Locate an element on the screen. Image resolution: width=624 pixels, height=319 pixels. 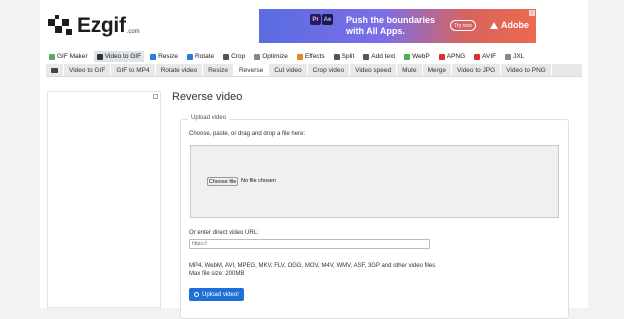
ad-brand: Adobe is located at coordinates (509, 25).